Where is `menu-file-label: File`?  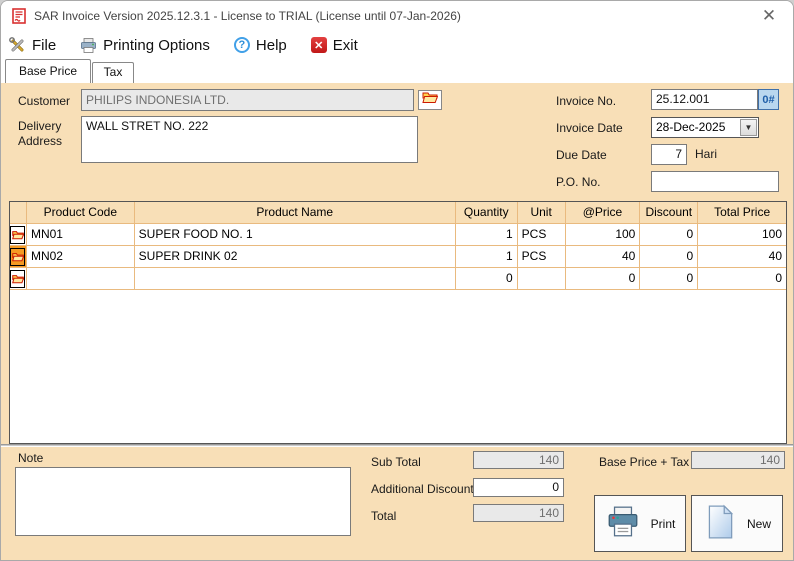 menu-file-label: File is located at coordinates (44, 45).